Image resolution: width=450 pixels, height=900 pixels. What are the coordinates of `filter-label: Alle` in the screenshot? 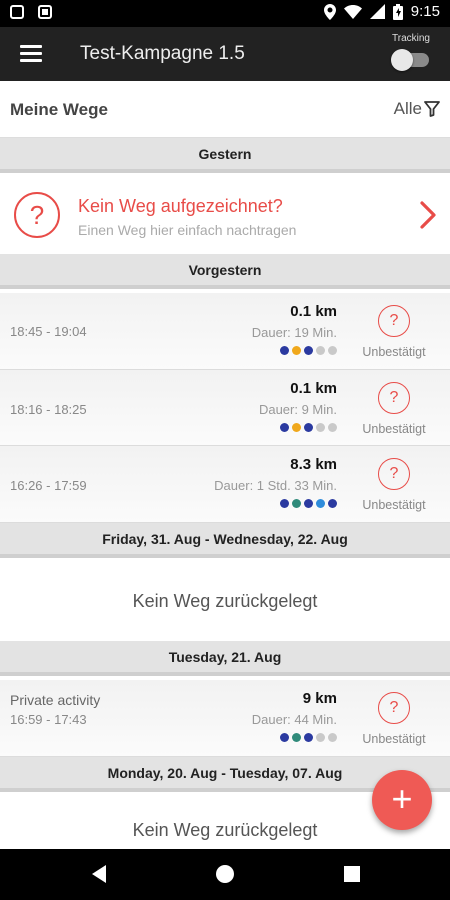 It's located at (407, 108).